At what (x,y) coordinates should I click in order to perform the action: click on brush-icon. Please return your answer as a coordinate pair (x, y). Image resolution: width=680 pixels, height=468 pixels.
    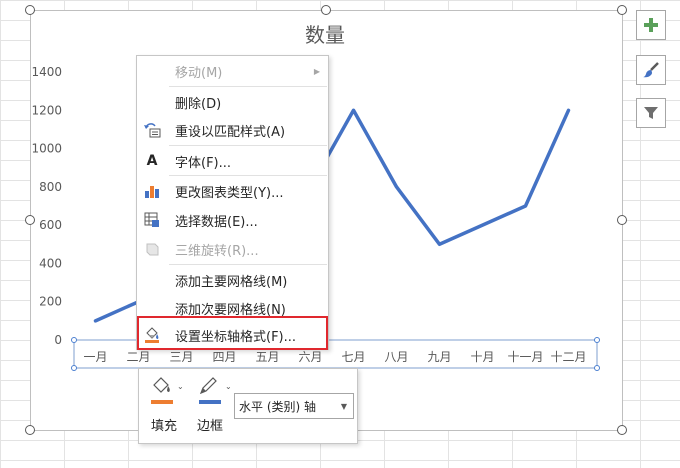
    Looking at the image, I should click on (651, 70).